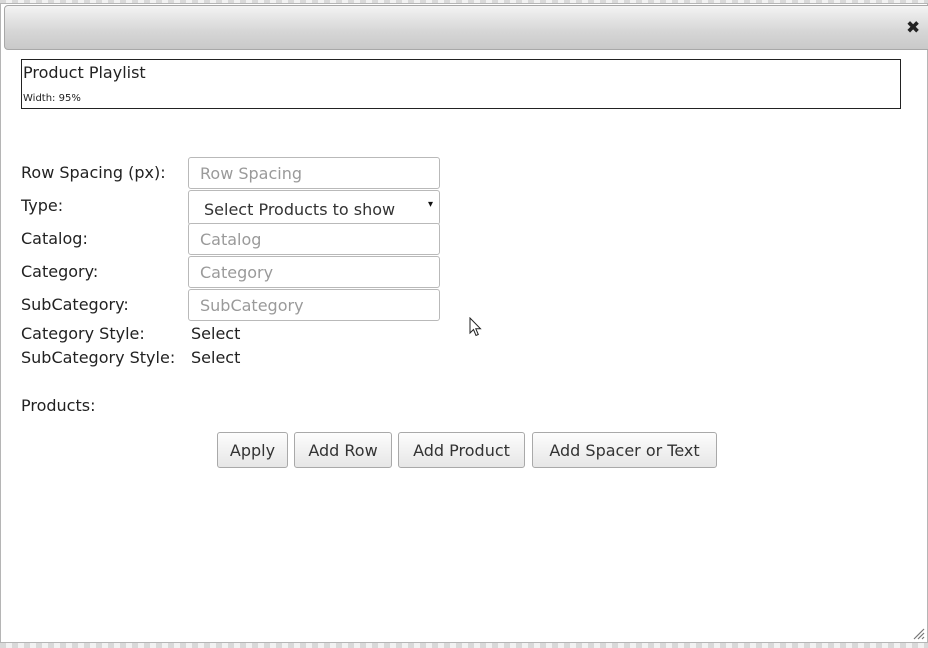  Describe the element at coordinates (83, 333) in the screenshot. I see `category-style-label: Category Style:` at that location.